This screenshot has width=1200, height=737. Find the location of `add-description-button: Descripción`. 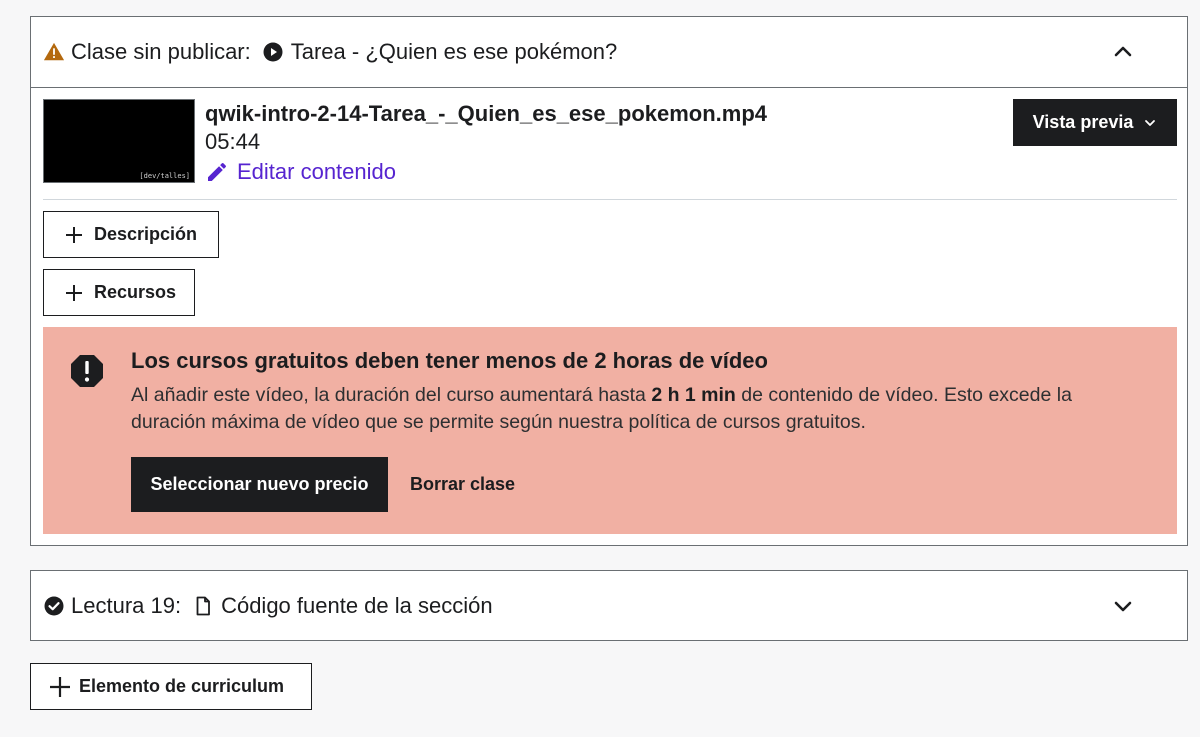

add-description-button: Descripción is located at coordinates (131, 234).